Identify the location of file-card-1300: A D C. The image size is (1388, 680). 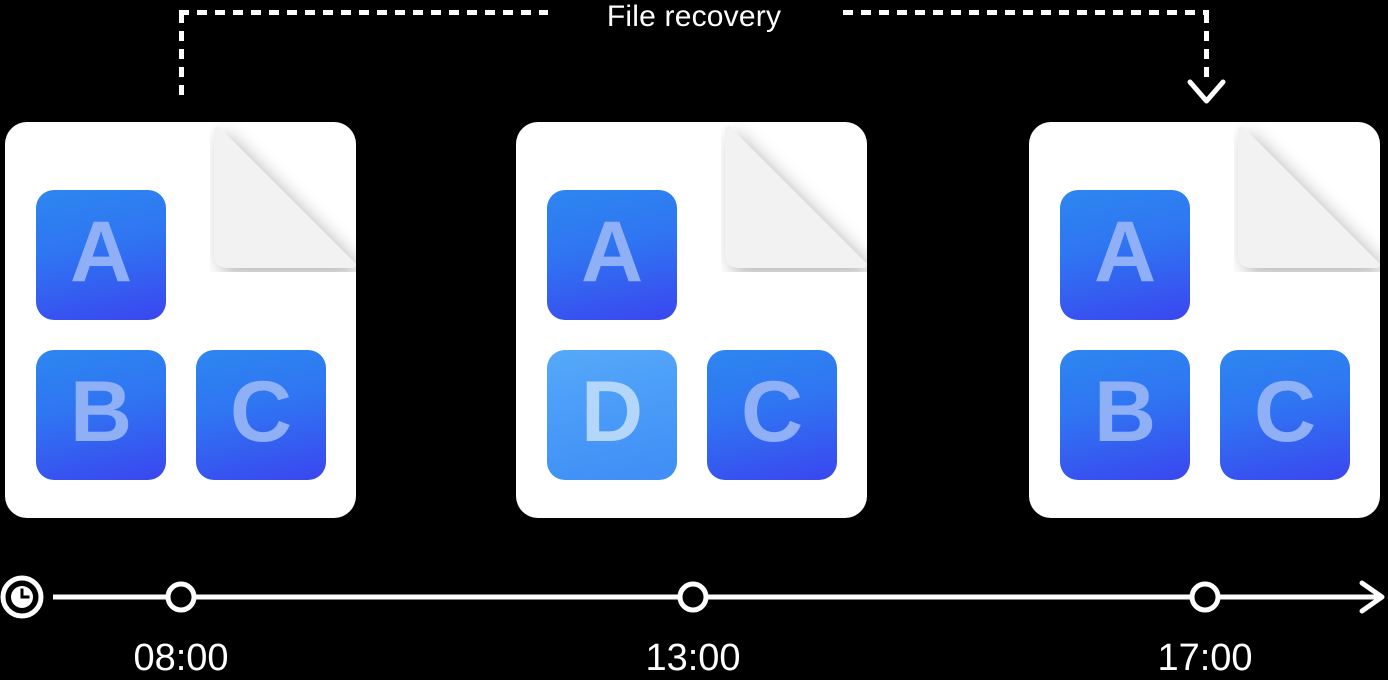
(691, 320).